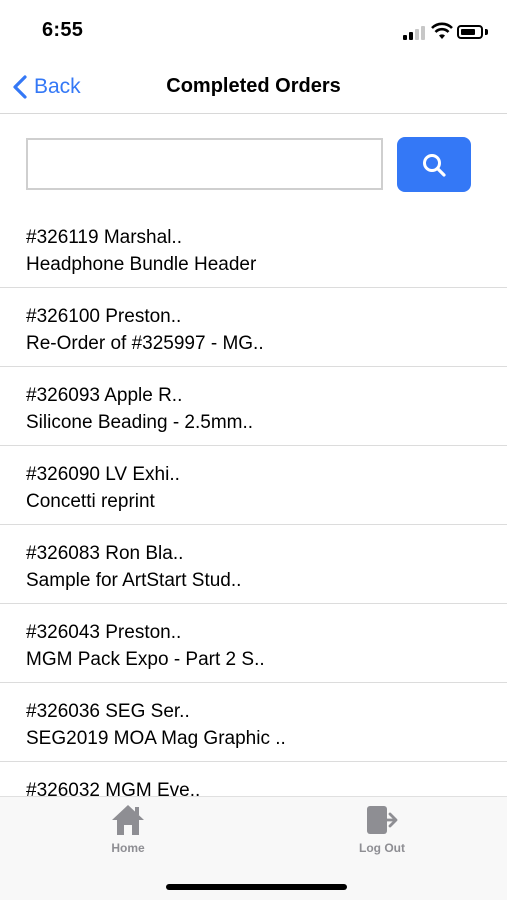  Describe the element at coordinates (103, 474) in the screenshot. I see `order-title: #326090 LV Exhi..` at that location.